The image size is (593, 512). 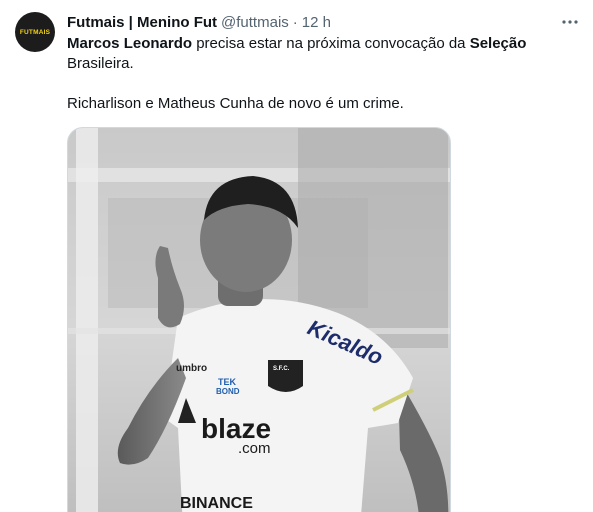 I want to click on mention-team: Seleção, so click(x=498, y=43).